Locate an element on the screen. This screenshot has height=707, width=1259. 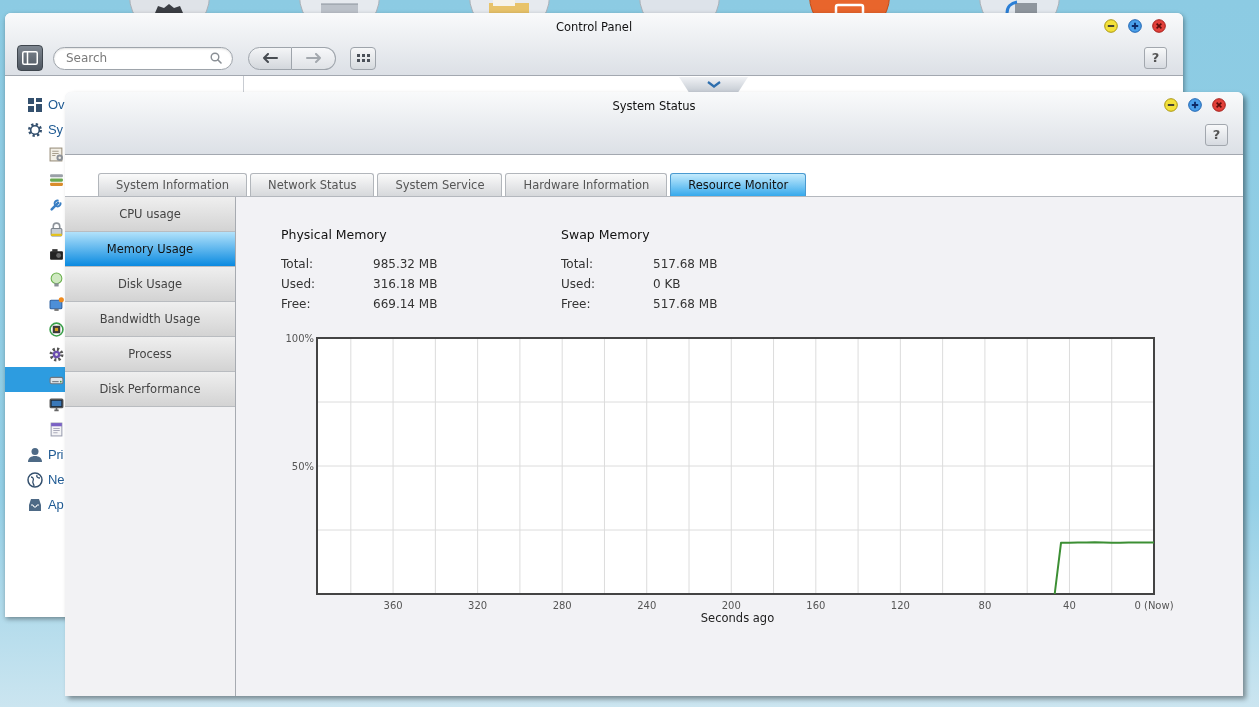
tick-label: 200 is located at coordinates (731, 605).